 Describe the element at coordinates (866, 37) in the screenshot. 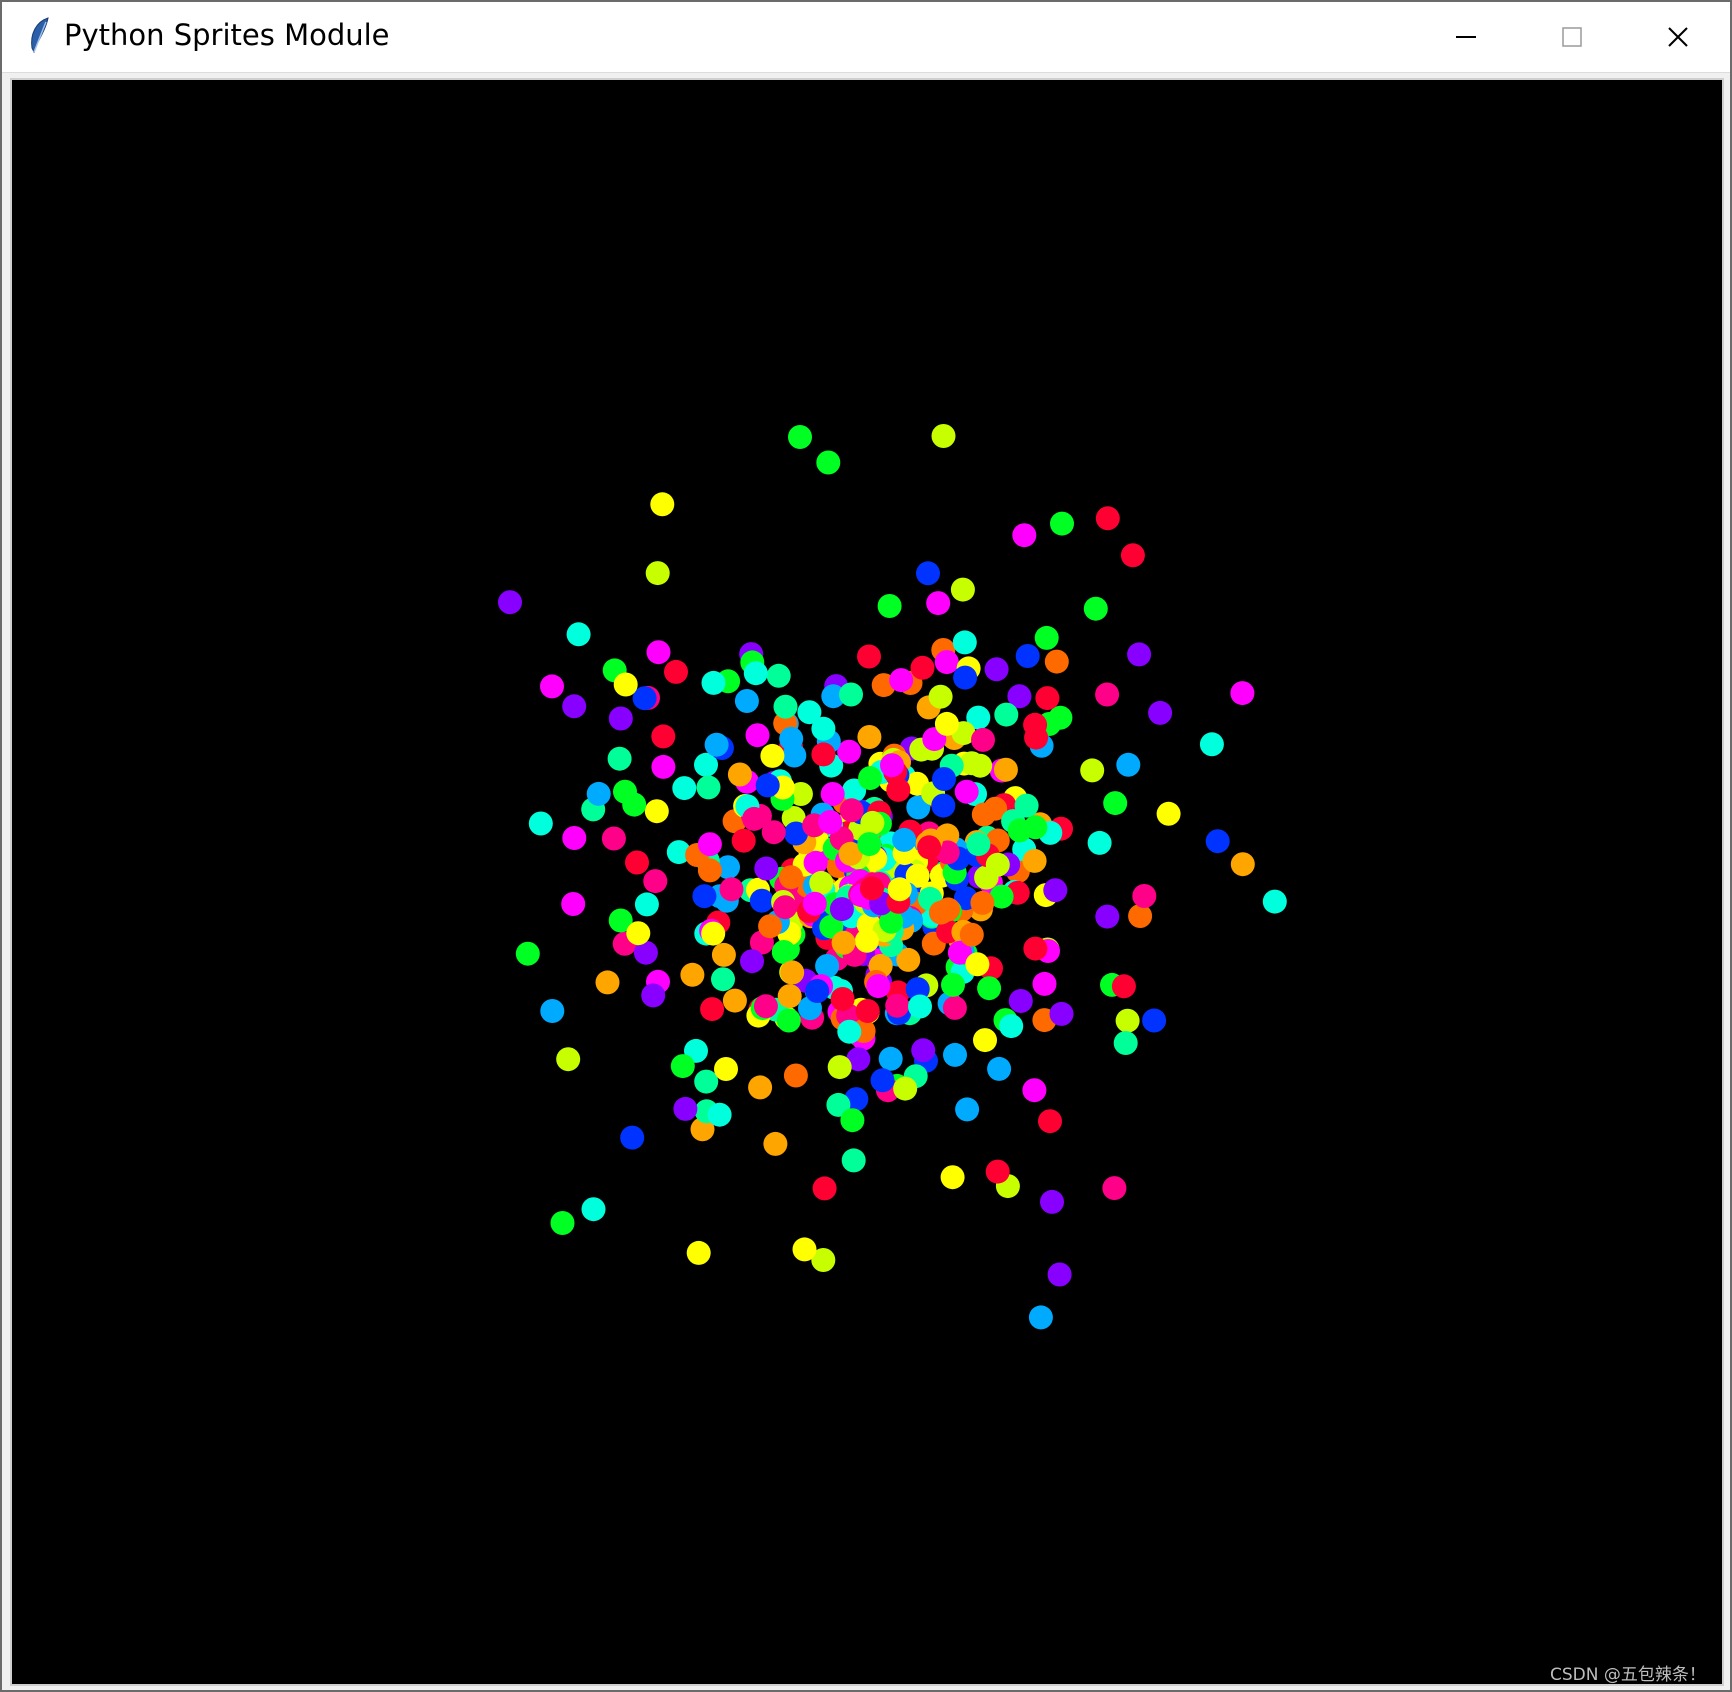

I see `title-bar: Python Sprites Module` at that location.